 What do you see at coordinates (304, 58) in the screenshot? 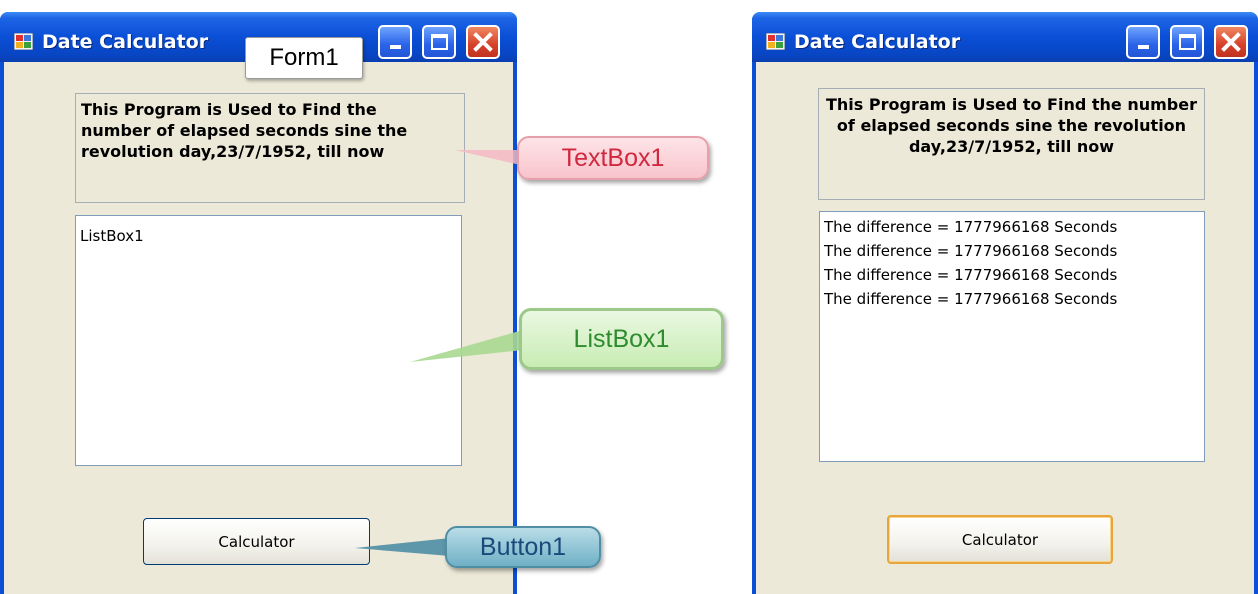
I see `form-callout: Form1` at bounding box center [304, 58].